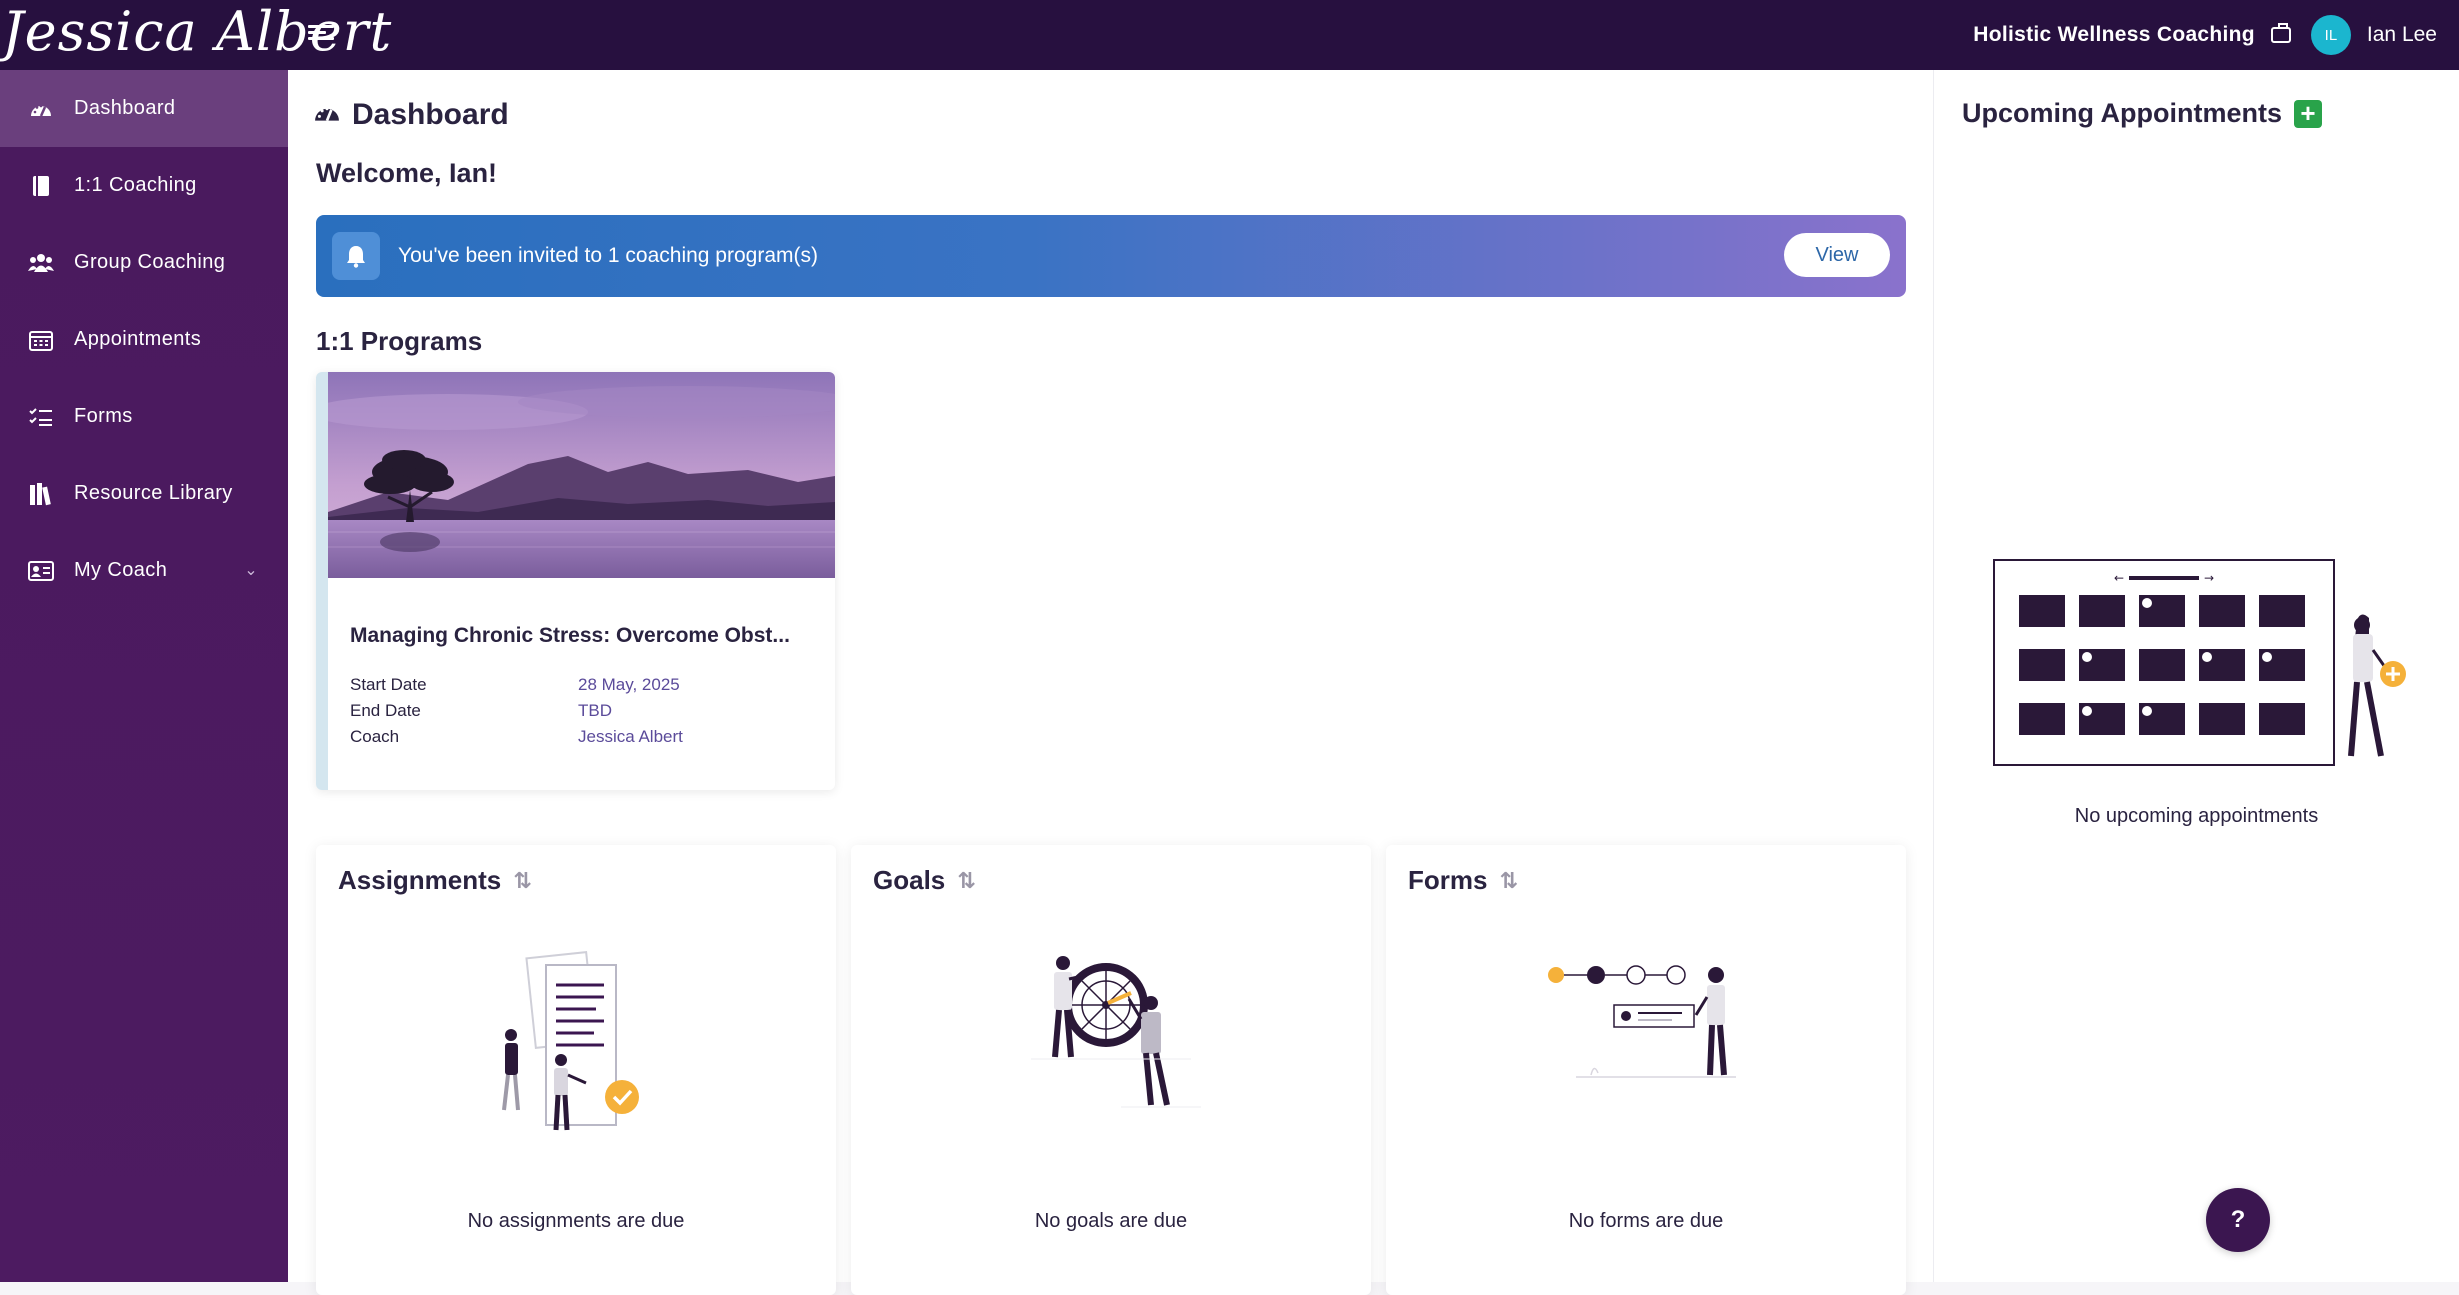  Describe the element at coordinates (41, 494) in the screenshot. I see `library-icon` at that location.